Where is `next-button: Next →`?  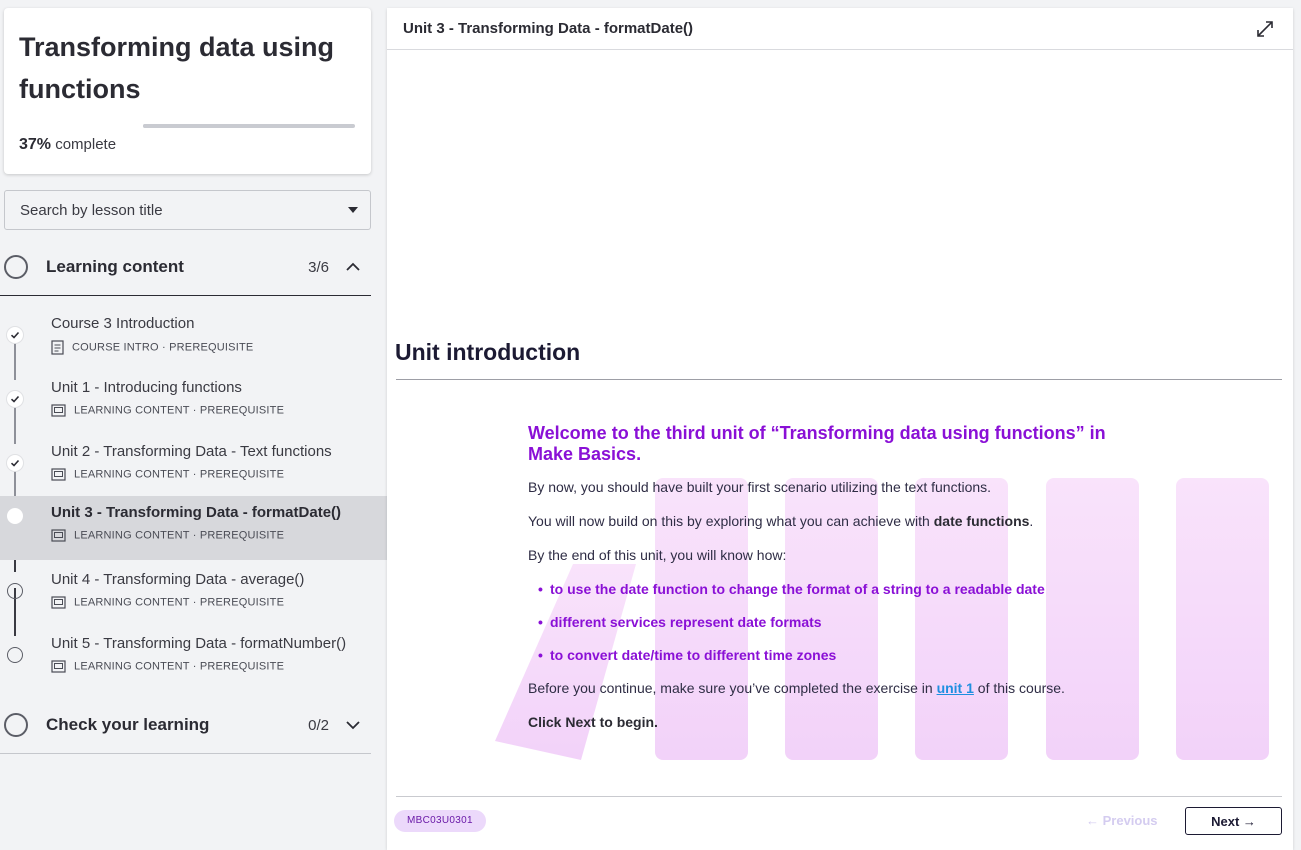
next-button: Next → is located at coordinates (1233, 821).